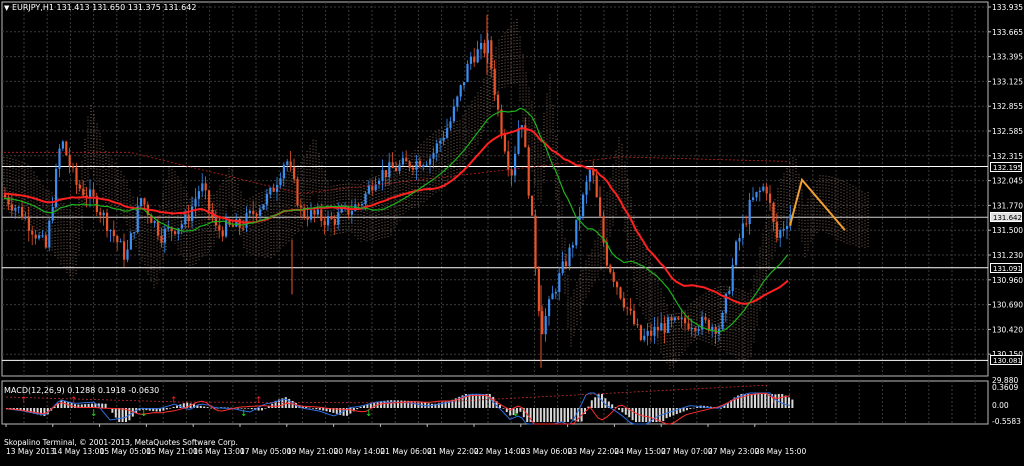 The height and width of the screenshot is (466, 1024). What do you see at coordinates (1007, 305) in the screenshot?
I see `price-scale-label: 130.690` at bounding box center [1007, 305].